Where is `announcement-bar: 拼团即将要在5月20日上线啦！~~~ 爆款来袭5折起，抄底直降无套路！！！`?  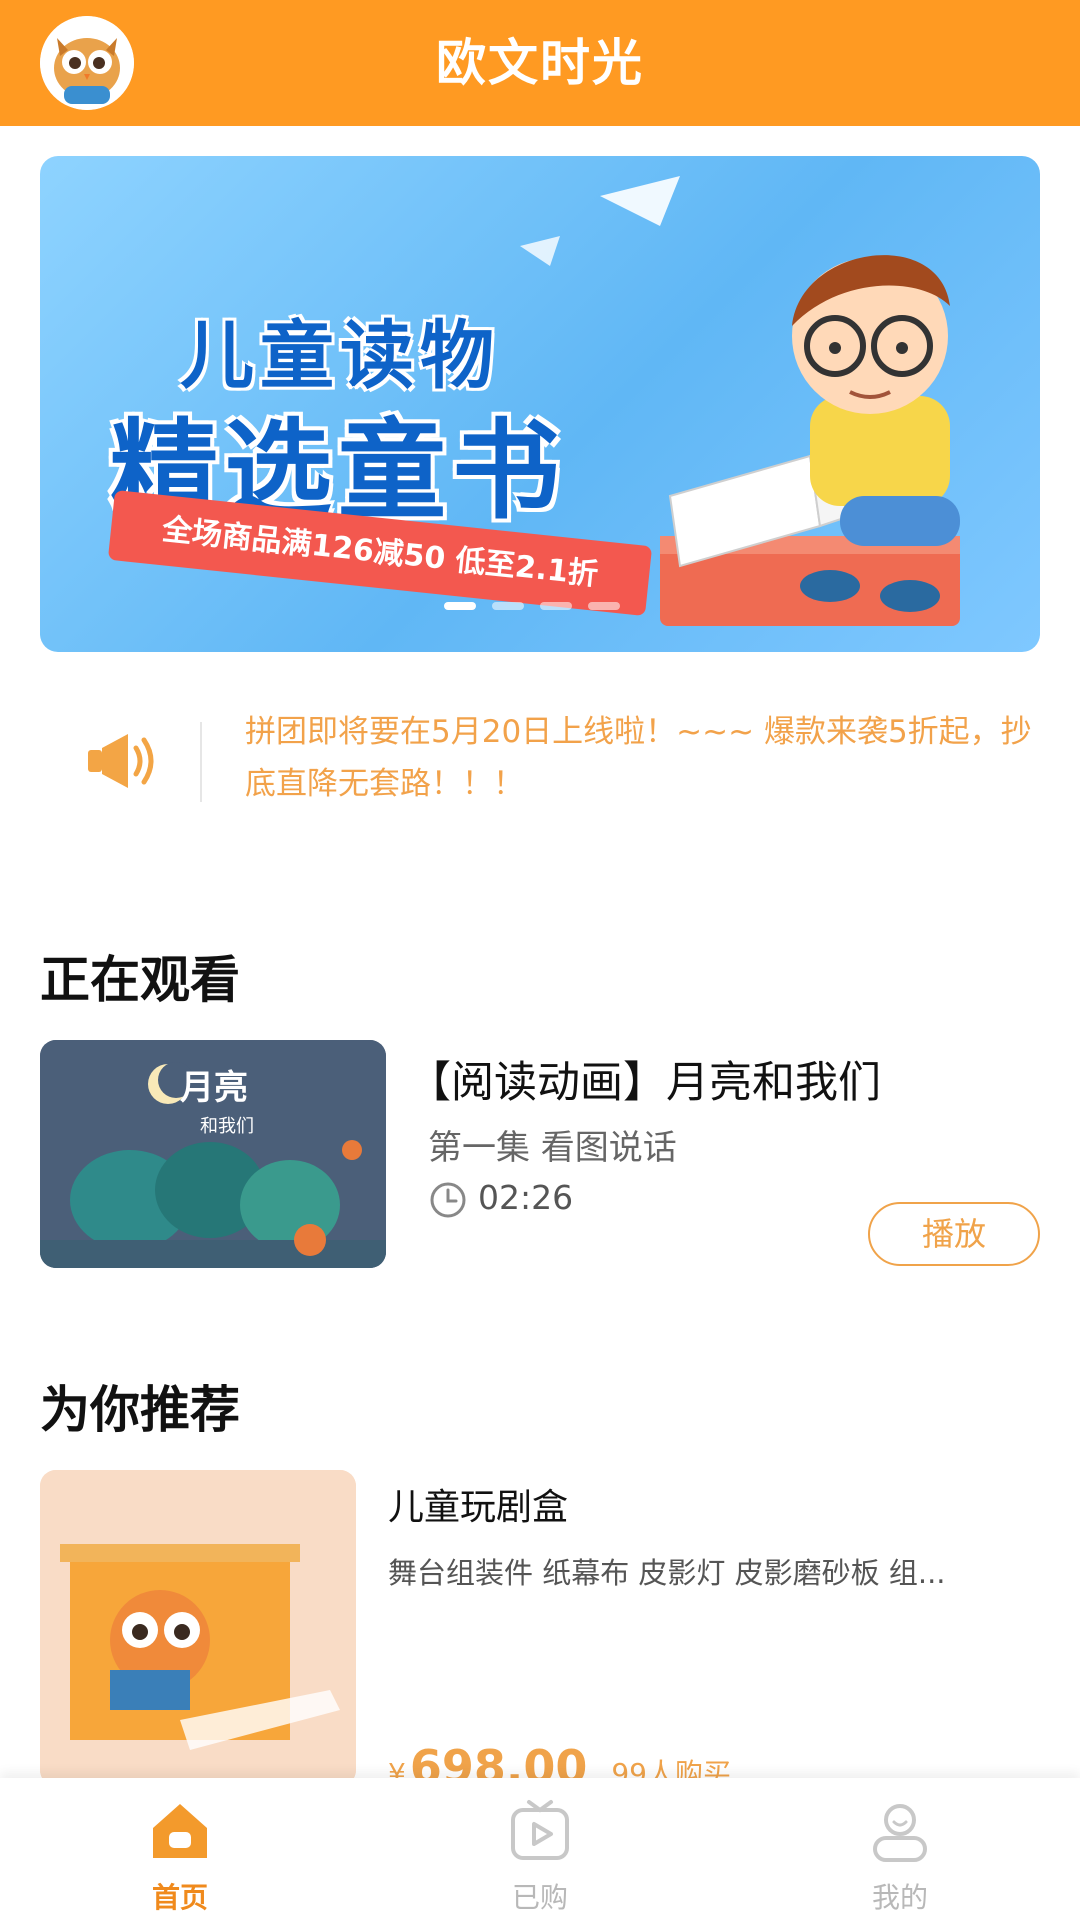
announcement-bar: 拼团即将要在5月20日上线啦！~~~ 爆款来袭5折起，抄底直降无套路！！！ is located at coordinates (540, 761).